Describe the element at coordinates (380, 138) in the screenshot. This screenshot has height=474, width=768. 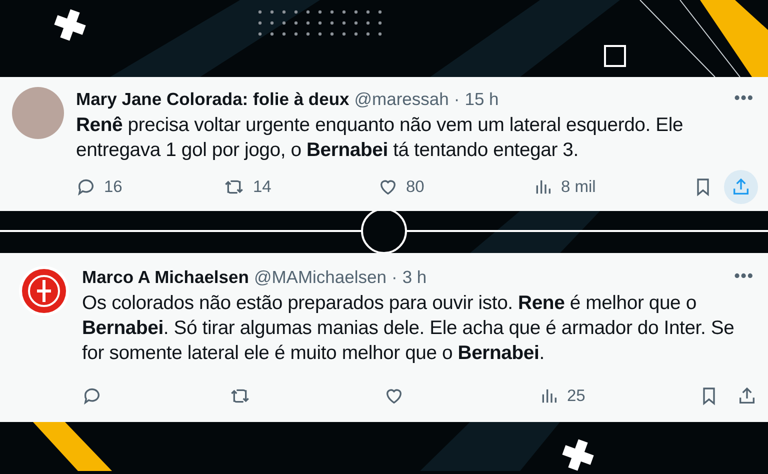
I see `tweet-text: Renê precisa voltar urgente enquanto não vem um lateral esquerdo. Ele entregava 1 gol por jogo, o Bernabei tá tentando entegar 3.` at that location.